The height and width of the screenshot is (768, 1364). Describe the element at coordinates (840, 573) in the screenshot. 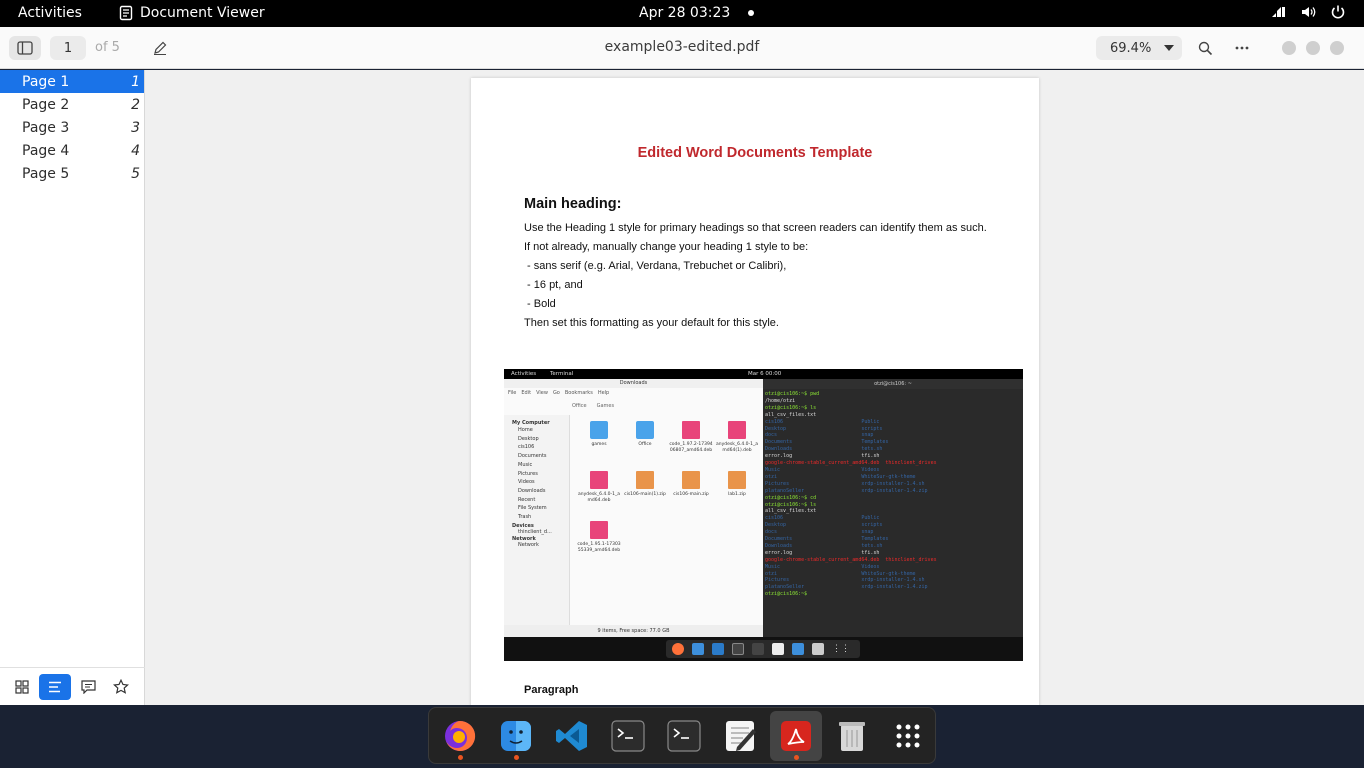

I see `term-line: otzi WhiteSur-gtk-theme` at that location.